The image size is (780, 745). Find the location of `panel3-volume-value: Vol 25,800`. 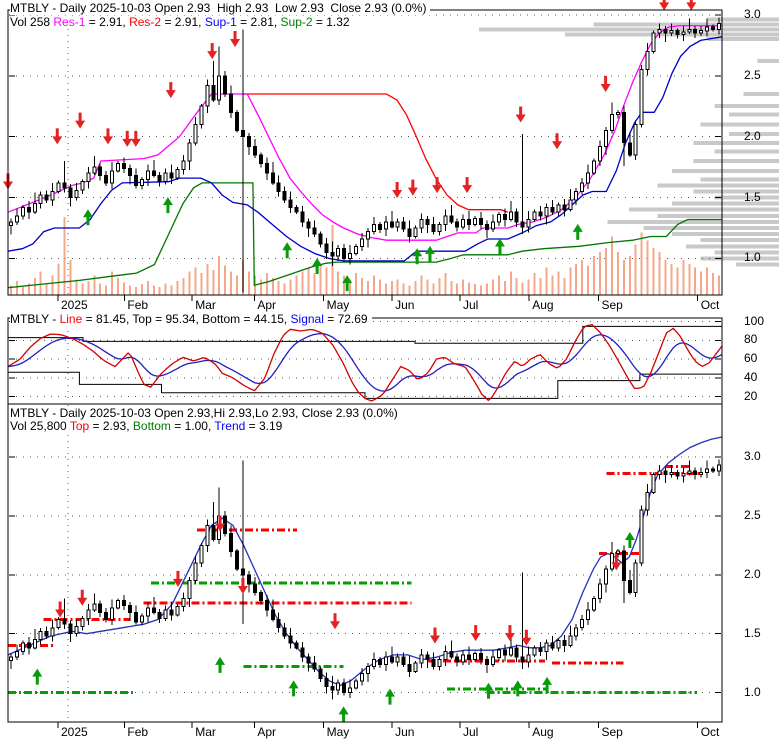

panel3-volume-value: Vol 25,800 is located at coordinates (40, 426).